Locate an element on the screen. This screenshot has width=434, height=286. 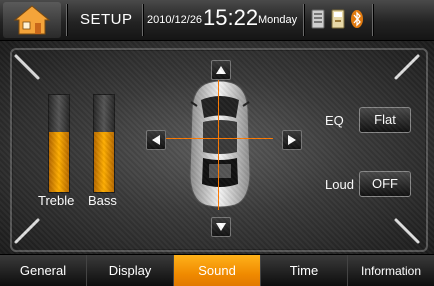
loud-button: OFF is located at coordinates (385, 184).